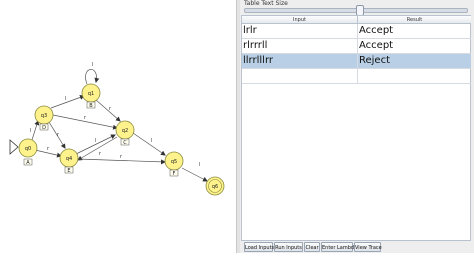 The image size is (474, 257). What do you see at coordinates (91, 106) in the screenshot?
I see `state-tag: B` at bounding box center [91, 106].